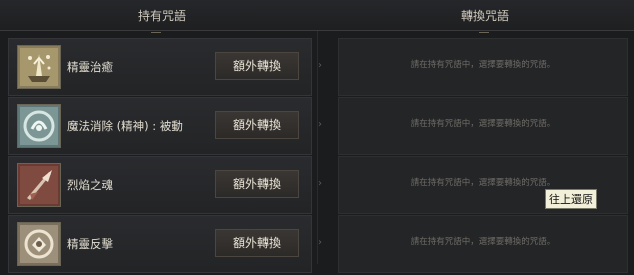  Describe the element at coordinates (485, 16) in the screenshot. I see `convert-spells-title: 轉換咒語` at that location.